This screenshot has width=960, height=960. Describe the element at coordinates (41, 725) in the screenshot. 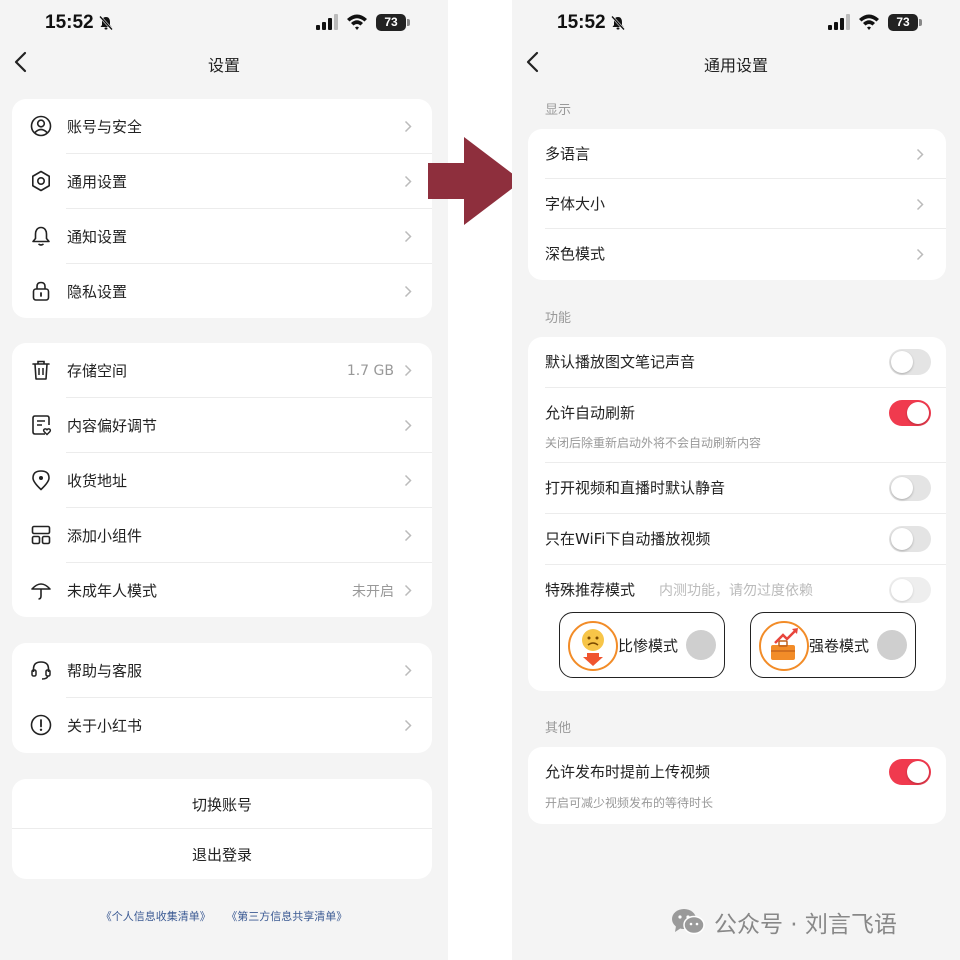

I see `info-circle-icon` at that location.